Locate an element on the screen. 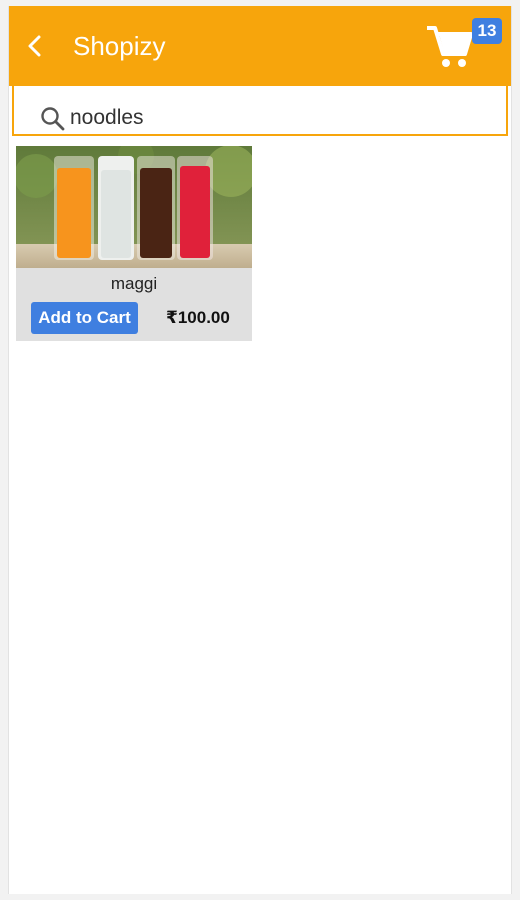 This screenshot has height=900, width=520. add-to-cart-button: Add to Cart is located at coordinates (84, 318).